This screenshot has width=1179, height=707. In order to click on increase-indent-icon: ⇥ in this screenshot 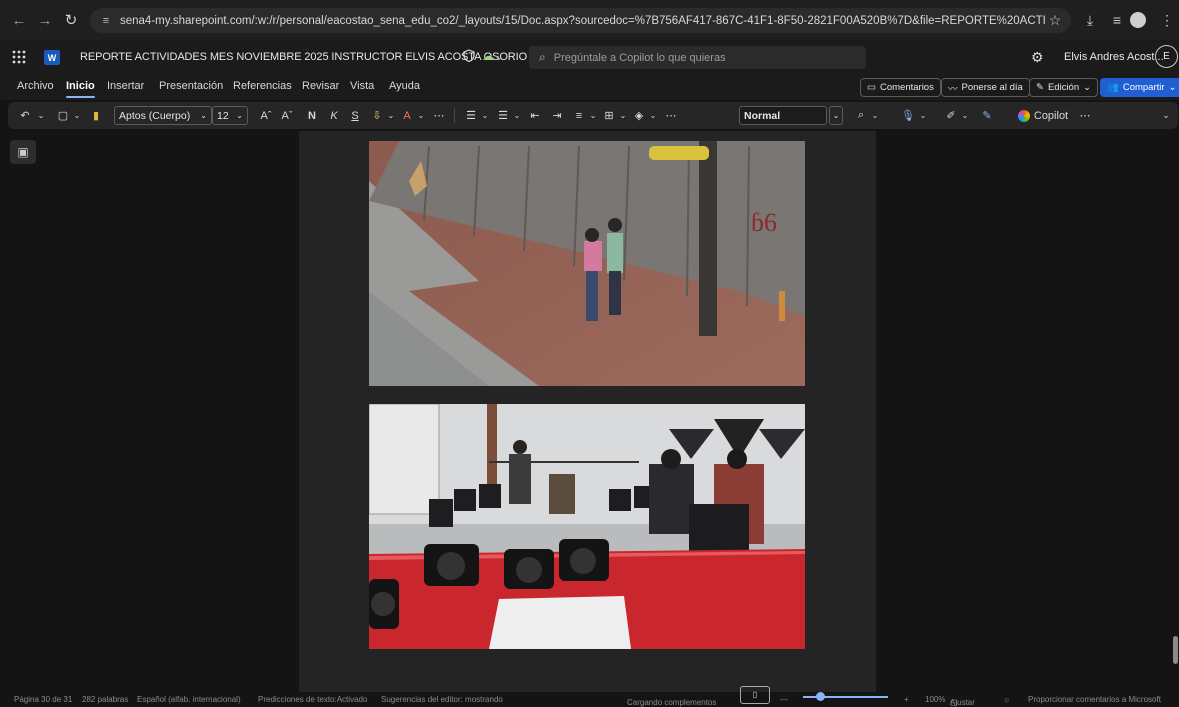, I will do `click(557, 115)`.